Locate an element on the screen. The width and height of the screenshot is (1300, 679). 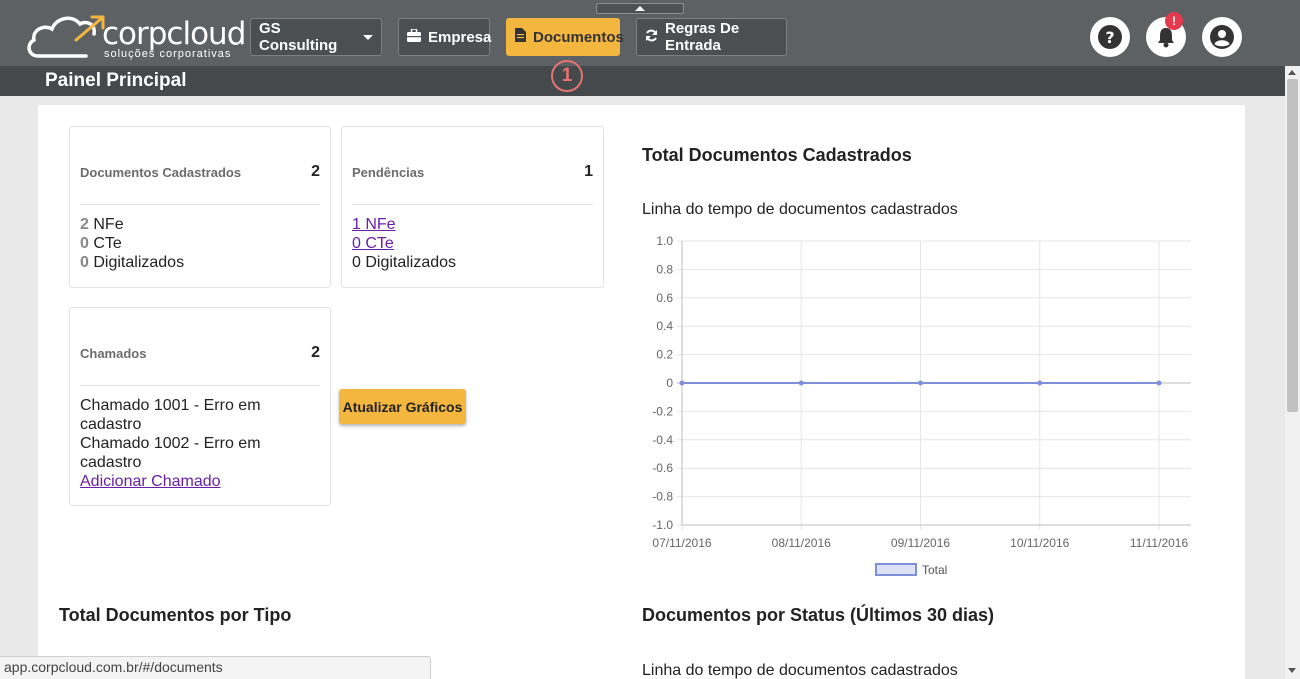
page-title: Painel Principal is located at coordinates (116, 80).